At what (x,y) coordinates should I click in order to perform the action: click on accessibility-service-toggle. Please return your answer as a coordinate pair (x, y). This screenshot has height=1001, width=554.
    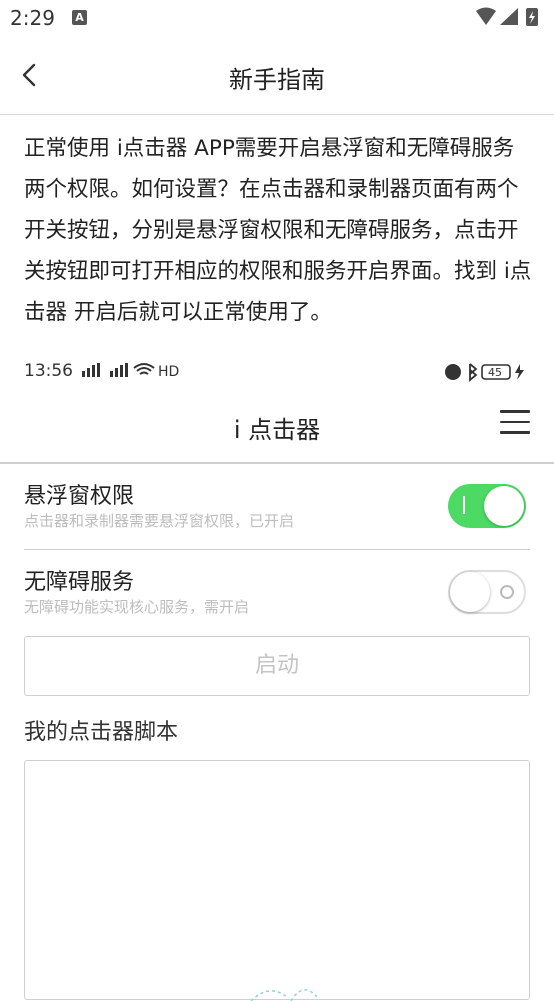
    Looking at the image, I should click on (487, 592).